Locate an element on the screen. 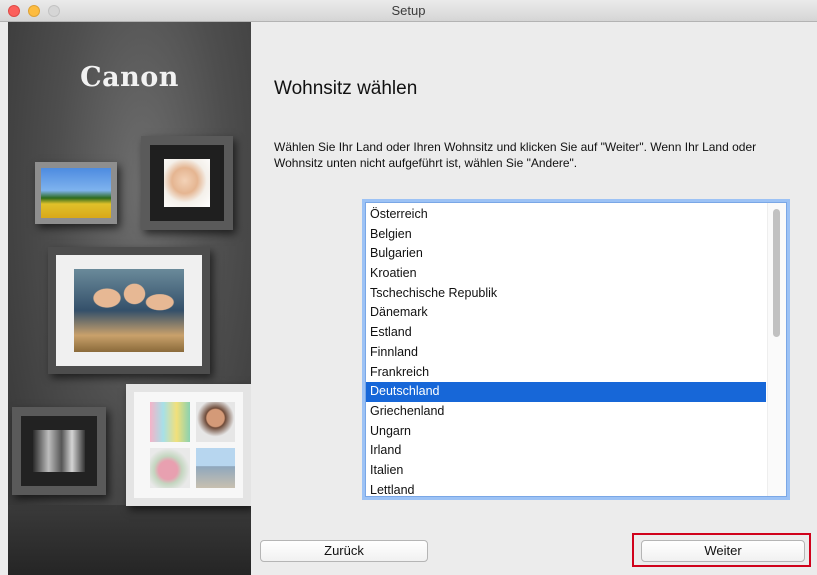  country-option: Deutschland is located at coordinates (566, 392).